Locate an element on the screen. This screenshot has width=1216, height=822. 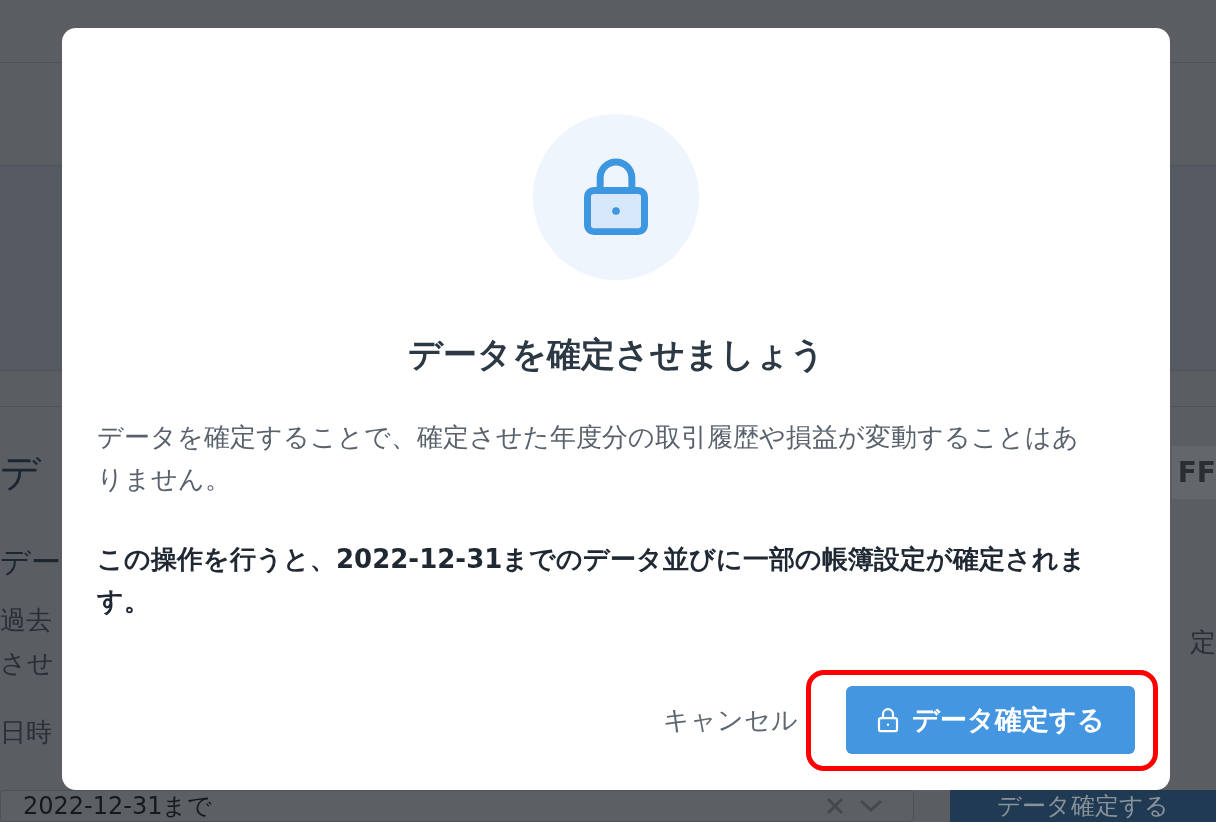
toggle-label: FF is located at coordinates (1193, 472).